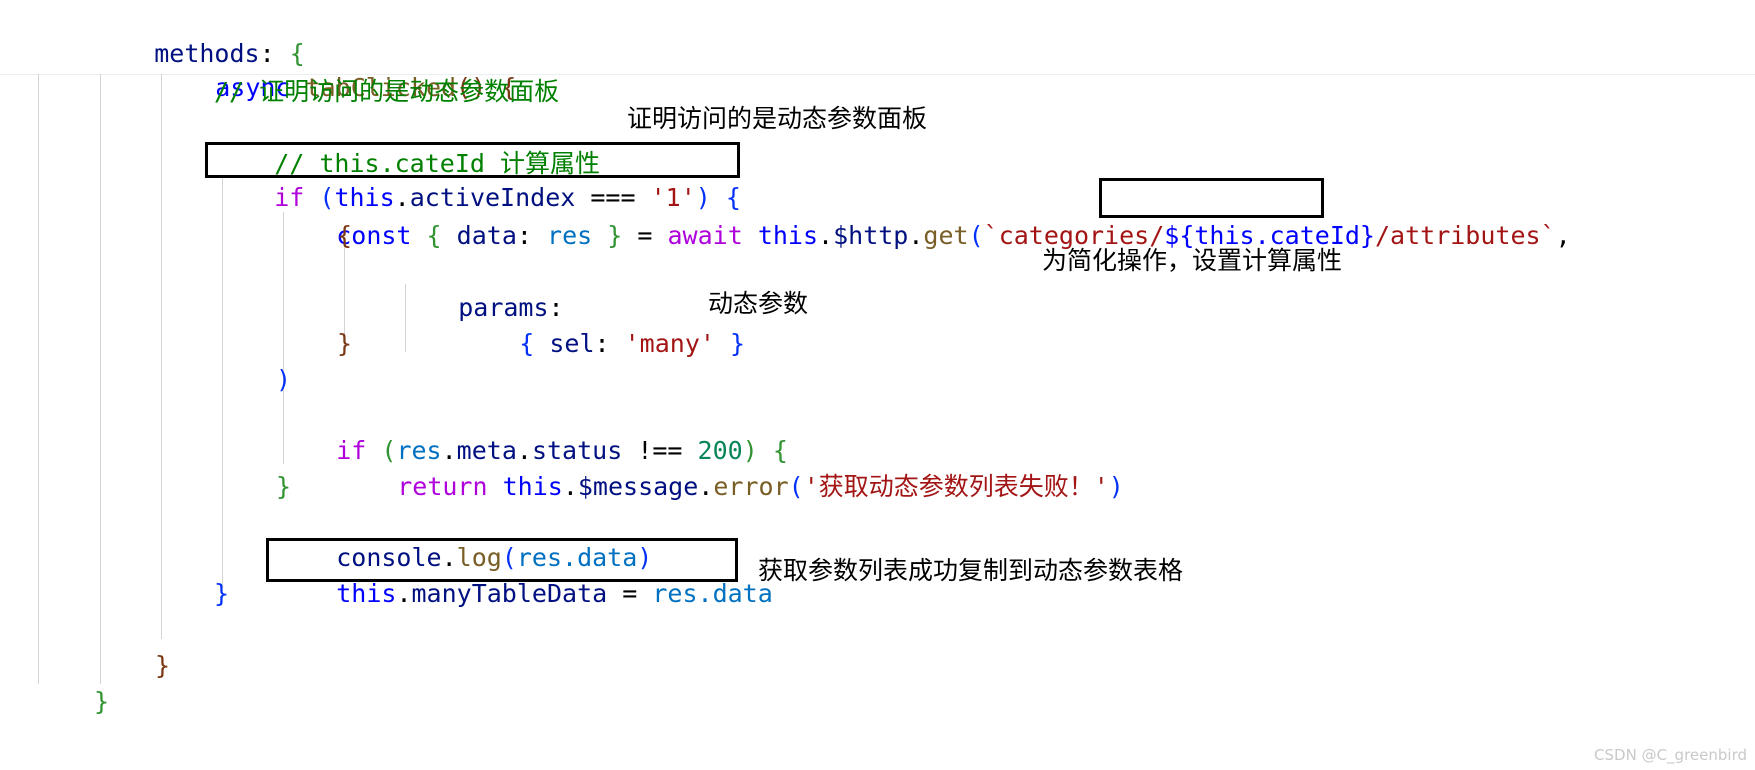  What do you see at coordinates (442, 486) in the screenshot?
I see `token-return: return` at bounding box center [442, 486].